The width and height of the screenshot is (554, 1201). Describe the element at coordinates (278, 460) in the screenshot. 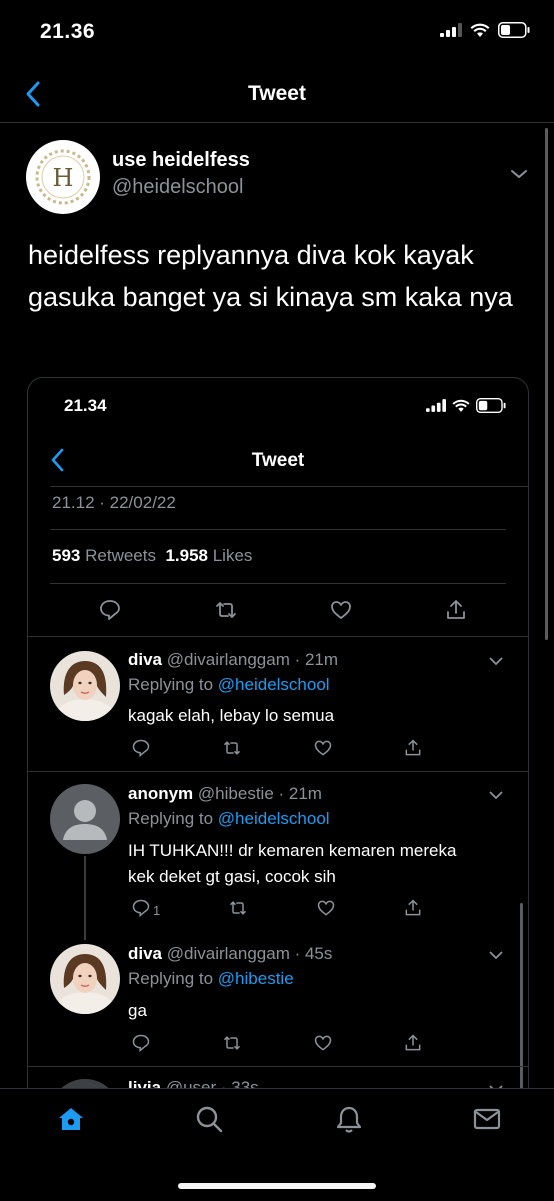

I see `embedded-title: Tweet` at that location.